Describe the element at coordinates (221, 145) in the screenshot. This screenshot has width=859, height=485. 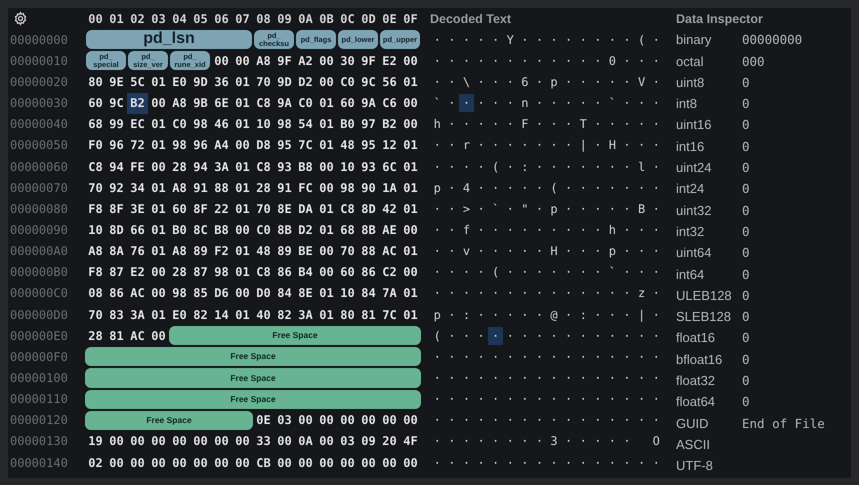
I see `hex-byte: A4` at that location.